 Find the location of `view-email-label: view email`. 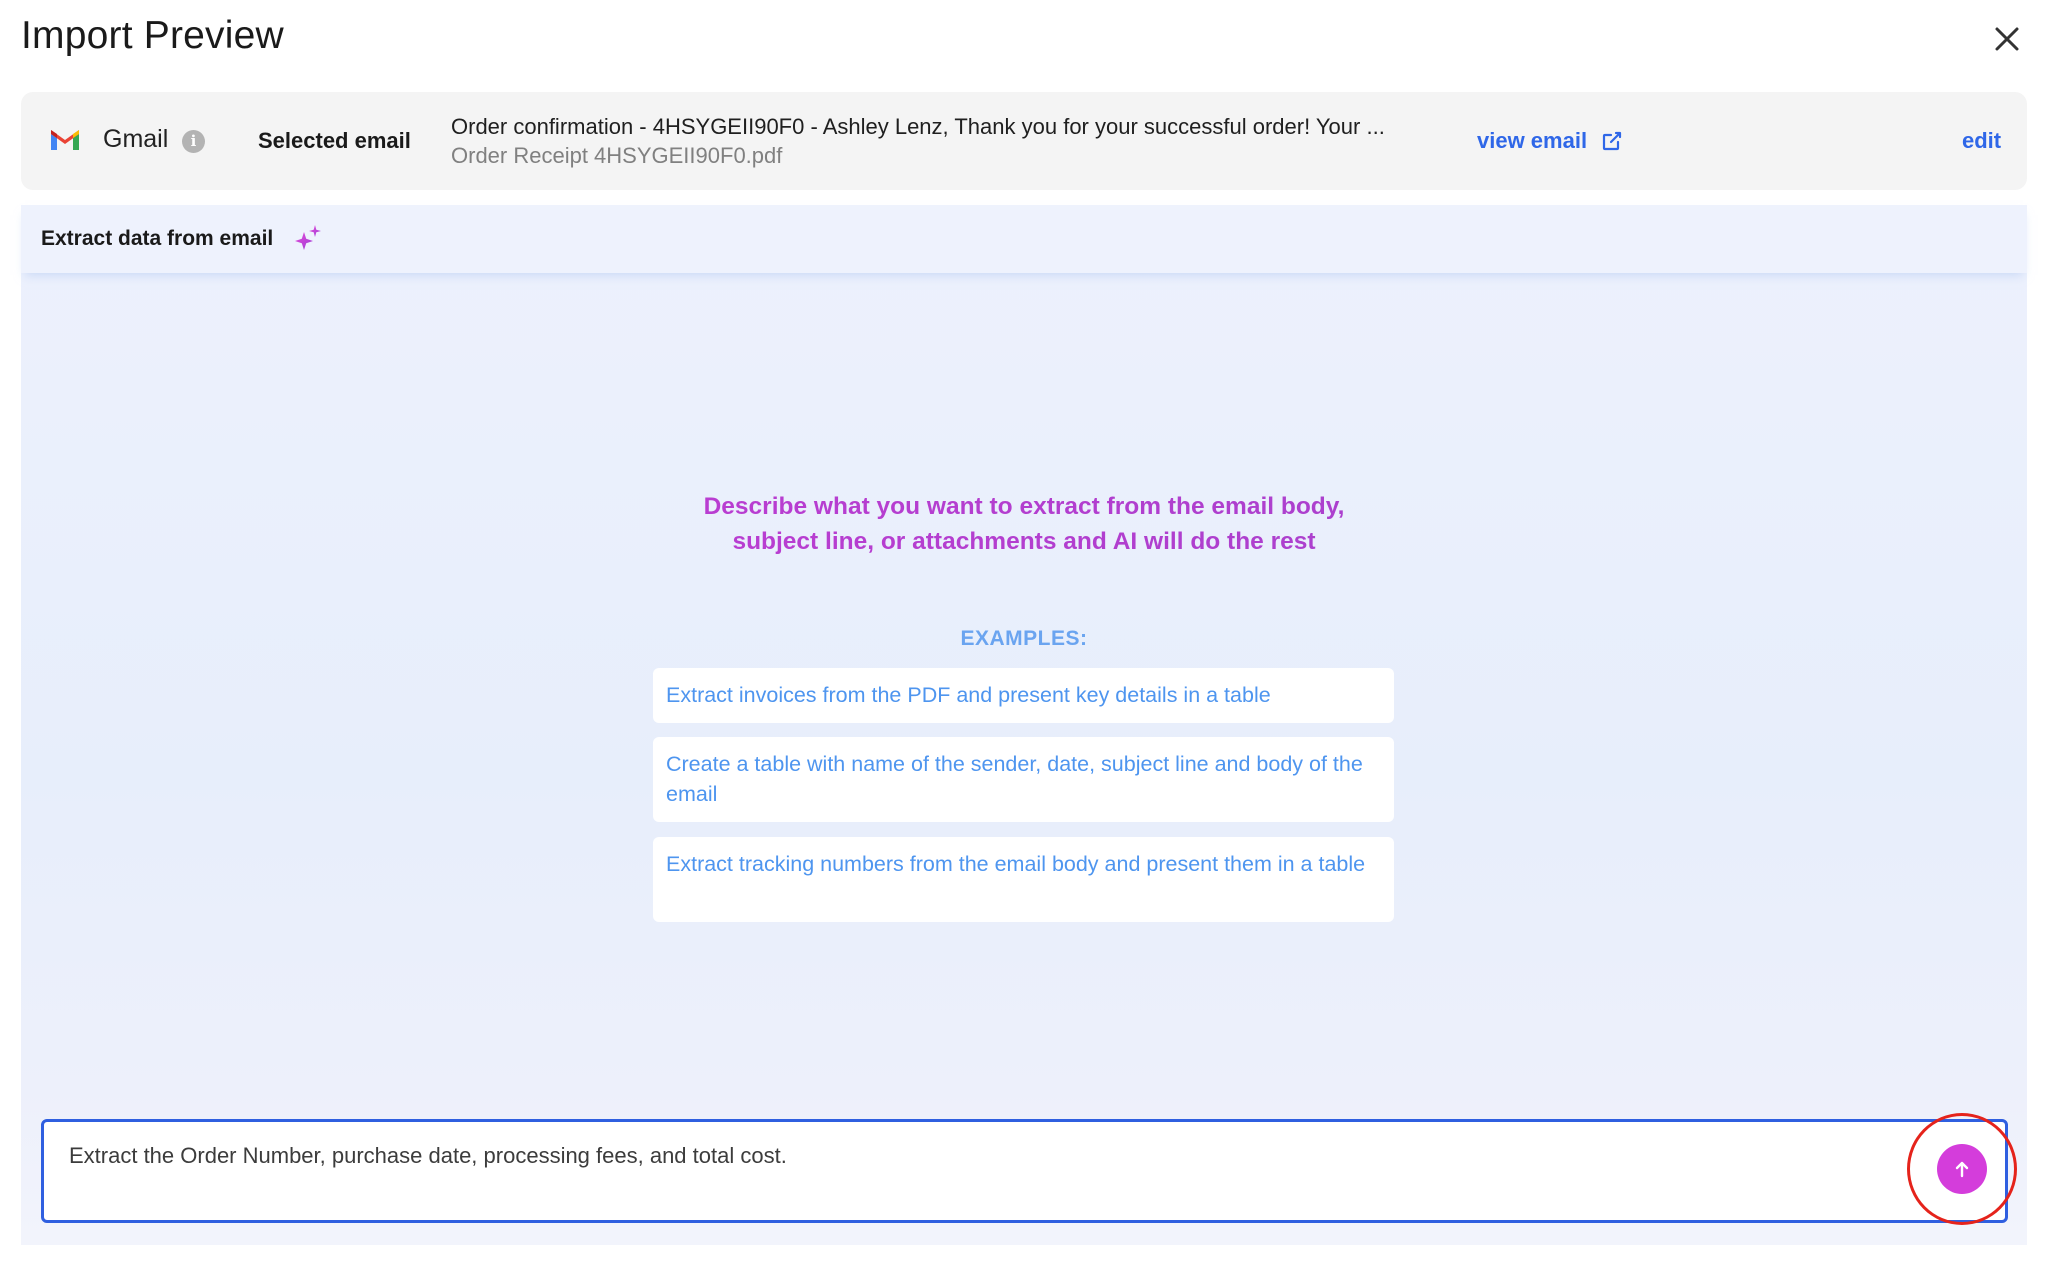

view-email-label: view email is located at coordinates (1532, 140).